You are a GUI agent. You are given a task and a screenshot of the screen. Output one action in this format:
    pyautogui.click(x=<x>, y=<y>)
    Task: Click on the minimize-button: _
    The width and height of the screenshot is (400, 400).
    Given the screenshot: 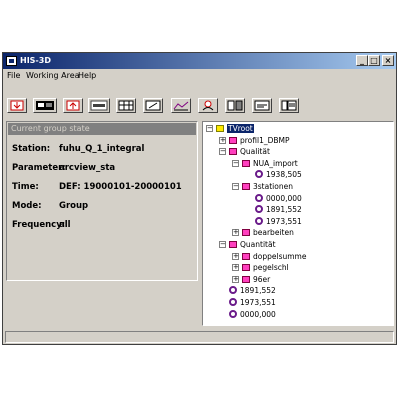 What is the action you would take?
    pyautogui.click(x=362, y=60)
    